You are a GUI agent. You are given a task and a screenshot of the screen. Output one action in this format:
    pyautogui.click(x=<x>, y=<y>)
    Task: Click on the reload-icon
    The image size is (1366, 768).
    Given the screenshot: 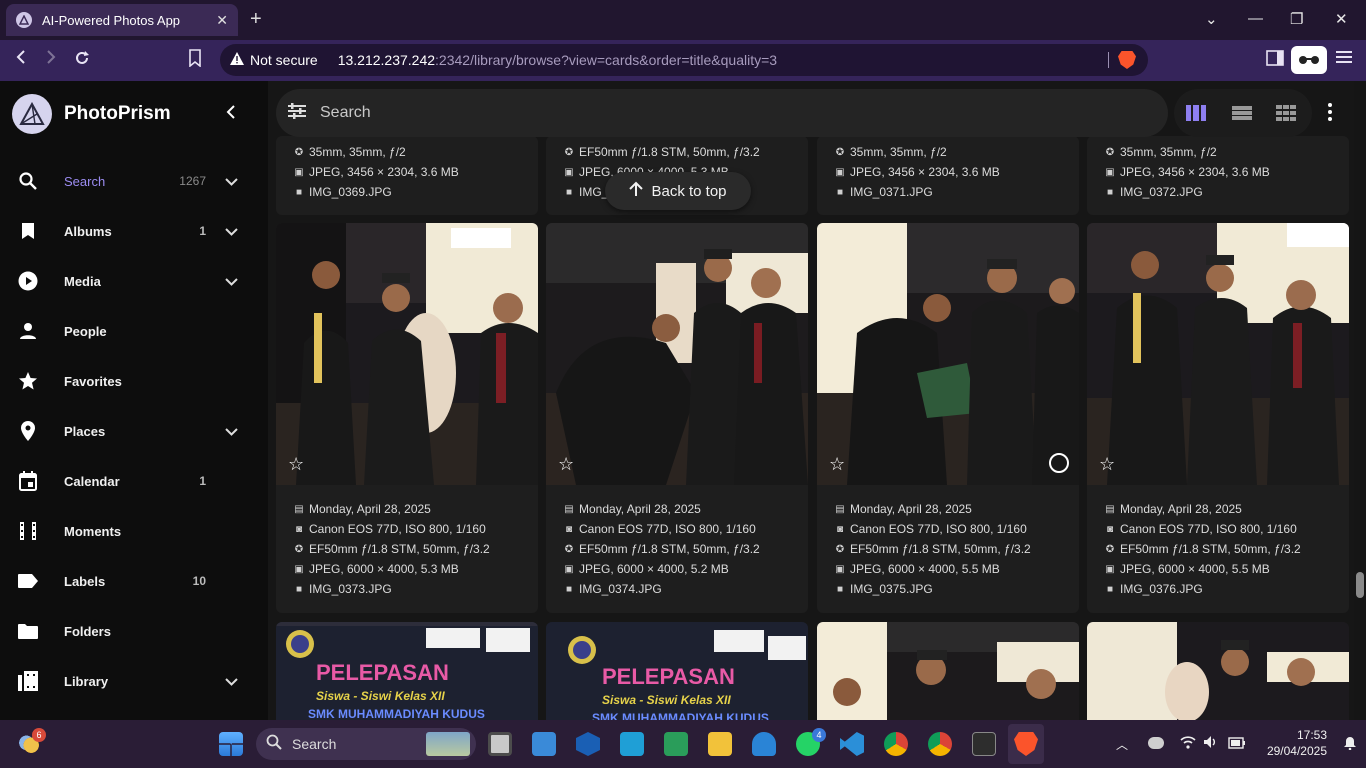 What is the action you would take?
    pyautogui.click(x=82, y=60)
    